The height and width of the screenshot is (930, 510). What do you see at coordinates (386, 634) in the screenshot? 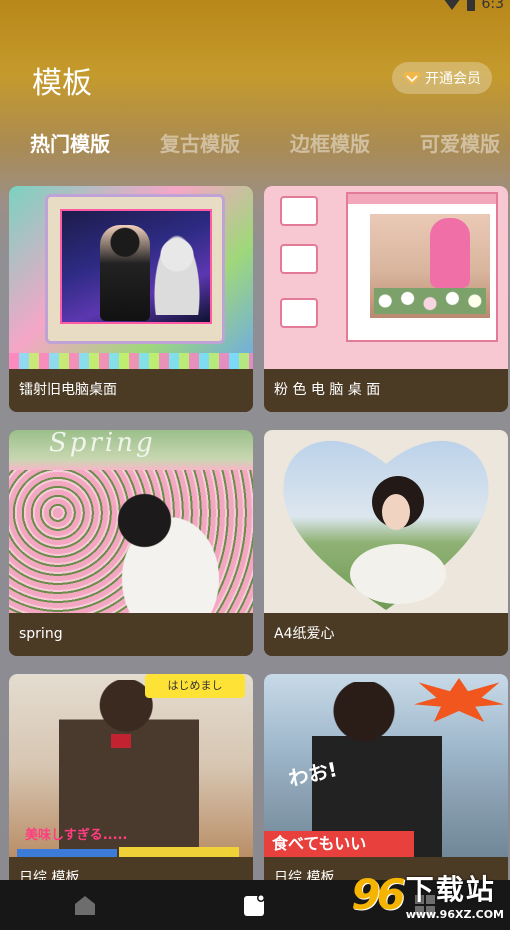
I see `template-card-label: A4纸爱心` at bounding box center [386, 634].